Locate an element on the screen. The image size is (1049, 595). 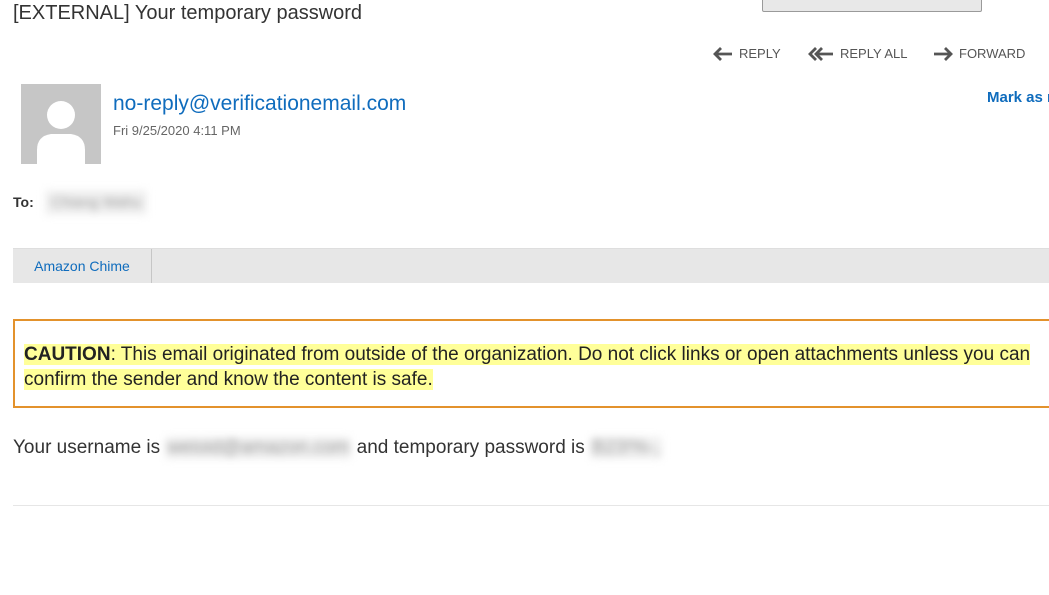
email-subject: [EXTERNAL] Your temporary password is located at coordinates (188, 13).